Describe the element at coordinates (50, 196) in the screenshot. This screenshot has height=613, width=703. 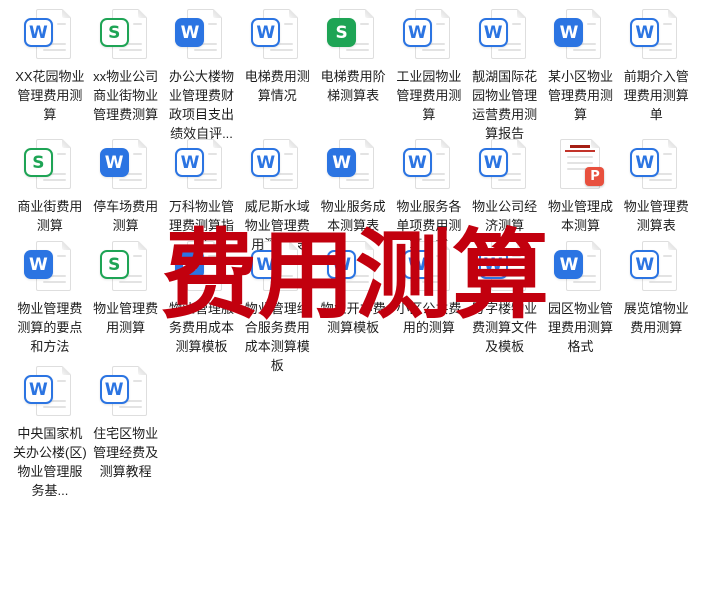
I see `file-item: S 商业街费用测算` at that location.